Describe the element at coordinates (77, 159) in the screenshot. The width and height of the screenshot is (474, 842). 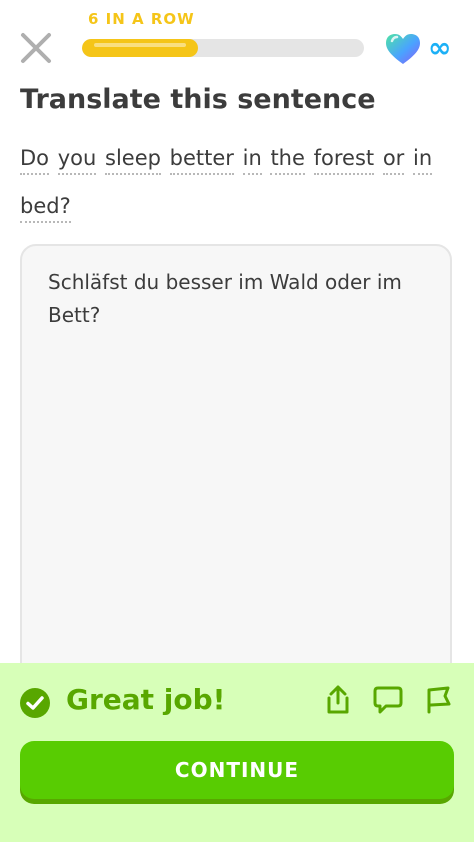
I see `prompt-word: you` at that location.